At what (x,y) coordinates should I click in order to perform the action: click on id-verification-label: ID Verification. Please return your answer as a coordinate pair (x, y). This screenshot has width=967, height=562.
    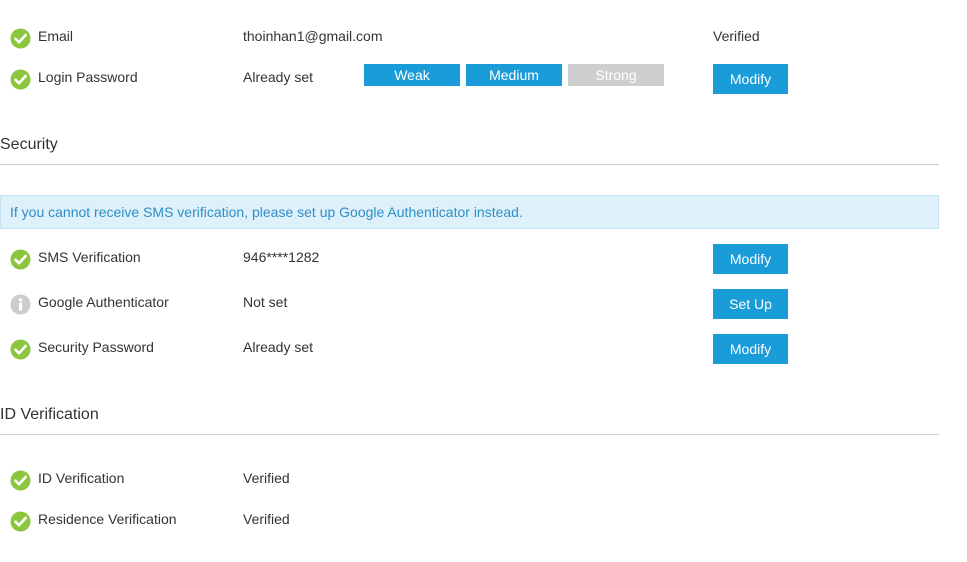
    Looking at the image, I should click on (81, 478).